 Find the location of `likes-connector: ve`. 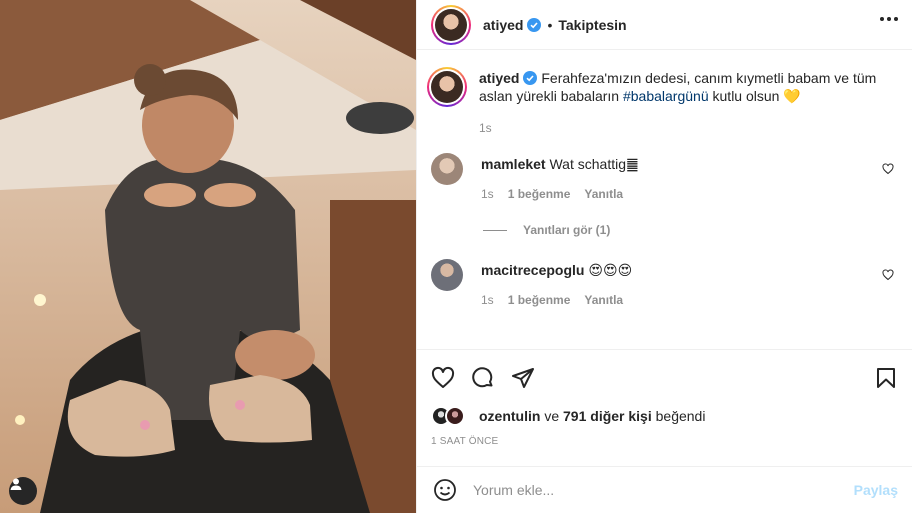

likes-connector: ve is located at coordinates (552, 416).